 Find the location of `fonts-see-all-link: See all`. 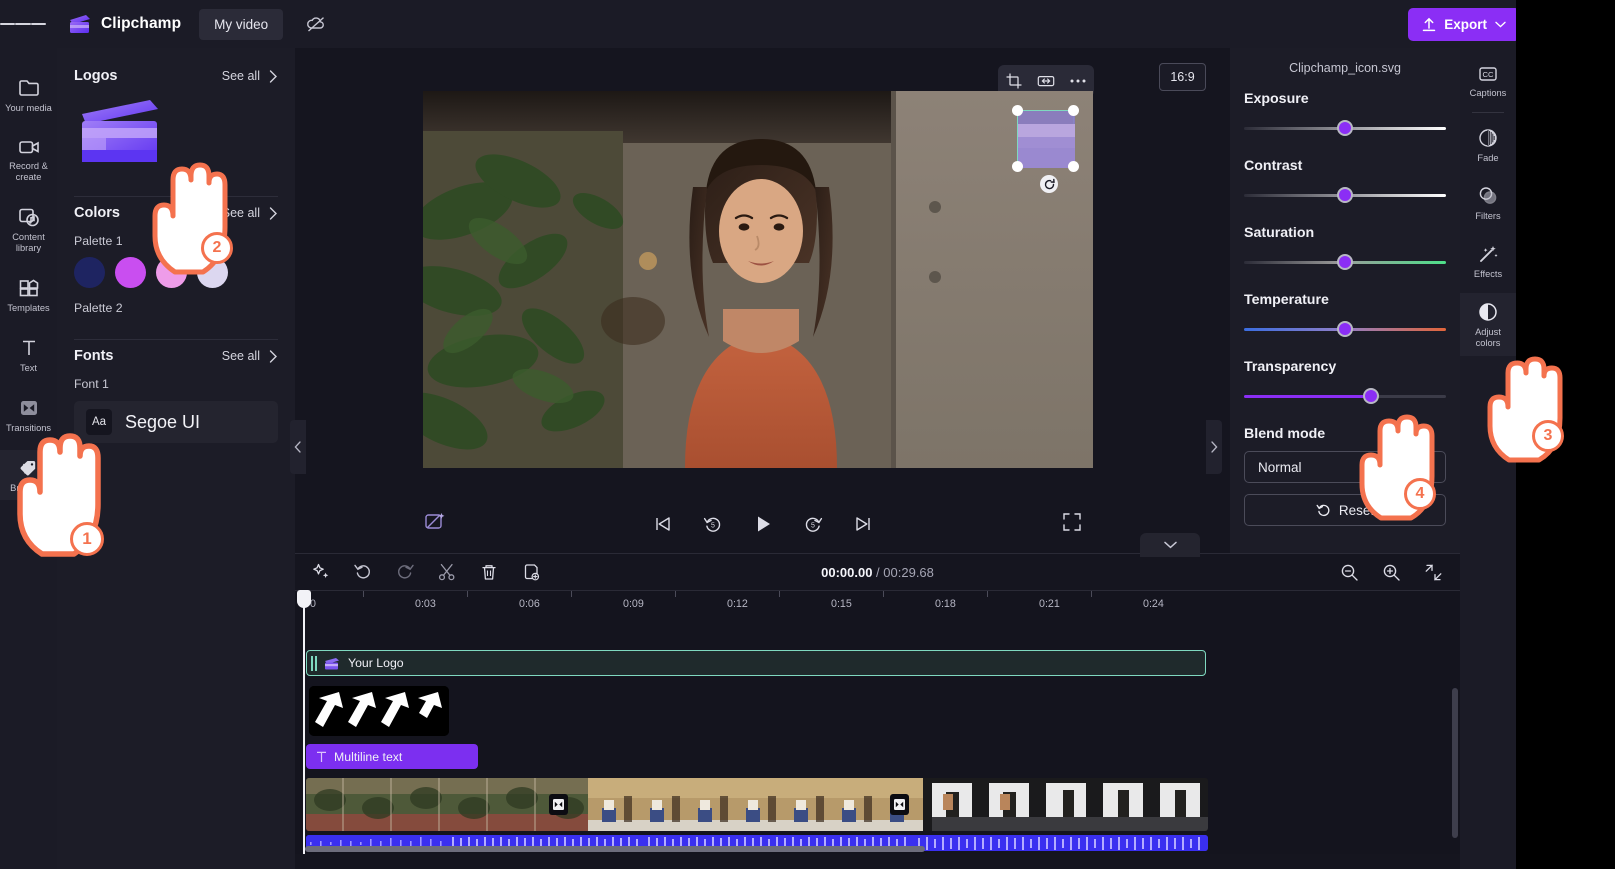

fonts-see-all-link: See all is located at coordinates (250, 356).